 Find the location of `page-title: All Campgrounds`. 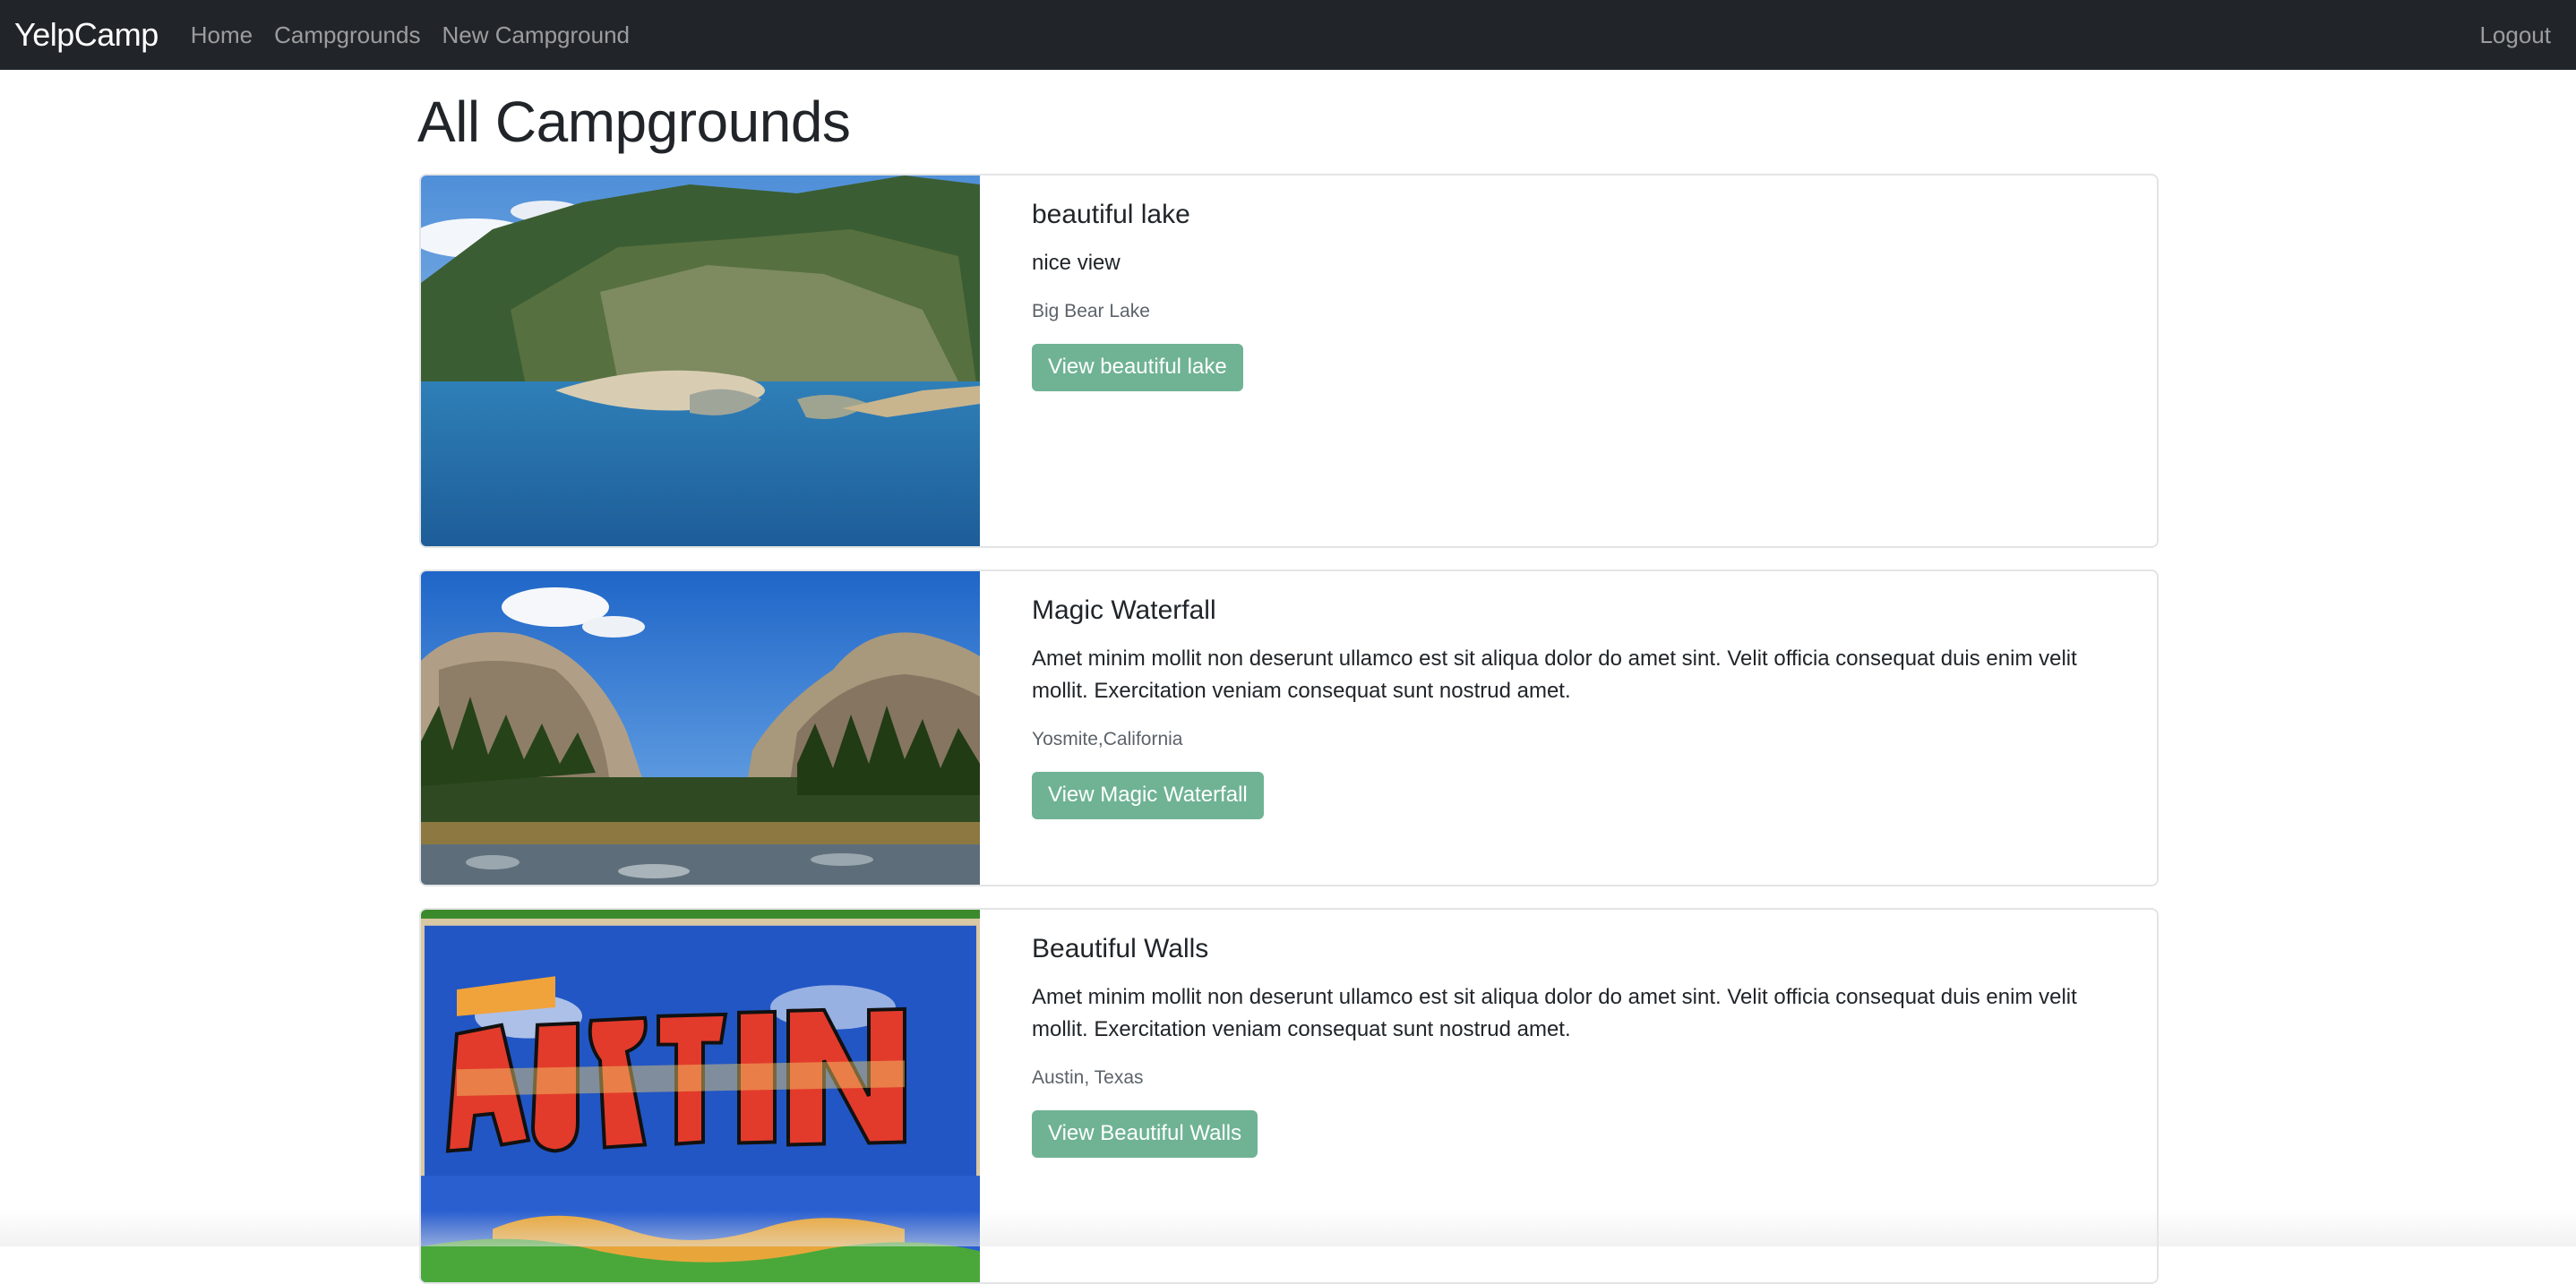

page-title: All Campgrounds is located at coordinates (1288, 123).